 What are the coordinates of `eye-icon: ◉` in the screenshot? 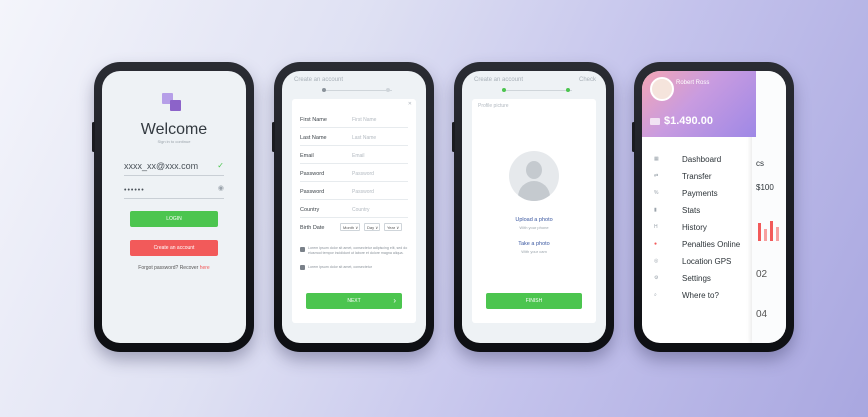 It's located at (221, 188).